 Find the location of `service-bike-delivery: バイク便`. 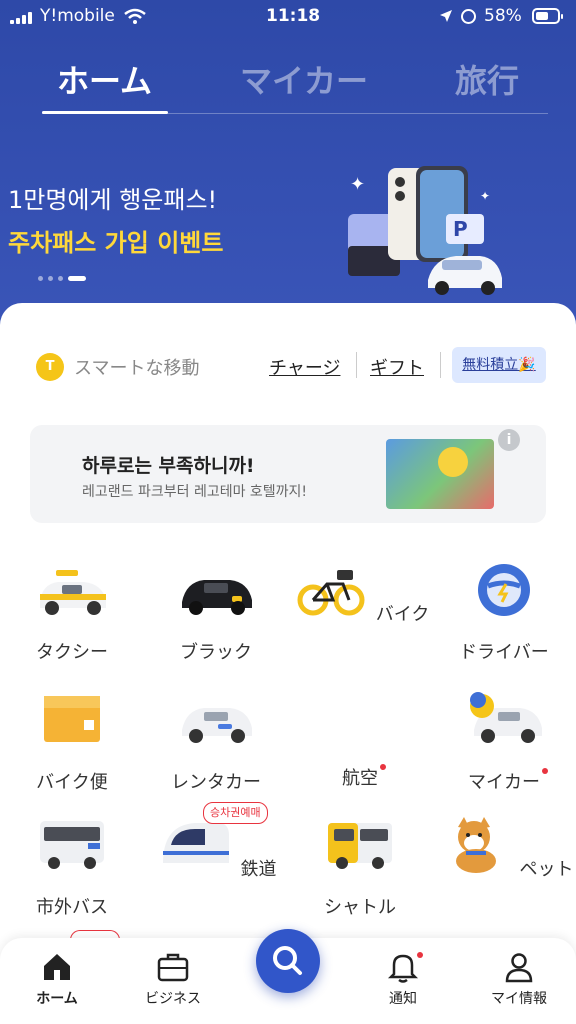

service-bike-delivery: バイク便 is located at coordinates (72, 742).